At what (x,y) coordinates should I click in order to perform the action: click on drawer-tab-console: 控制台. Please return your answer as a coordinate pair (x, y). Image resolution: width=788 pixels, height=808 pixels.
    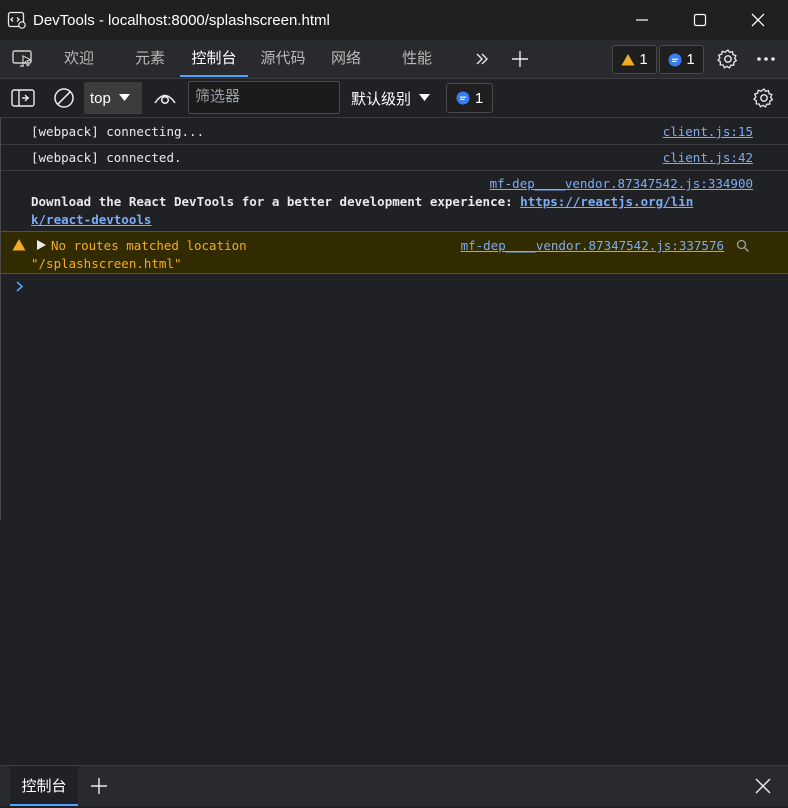
    Looking at the image, I should click on (44, 786).